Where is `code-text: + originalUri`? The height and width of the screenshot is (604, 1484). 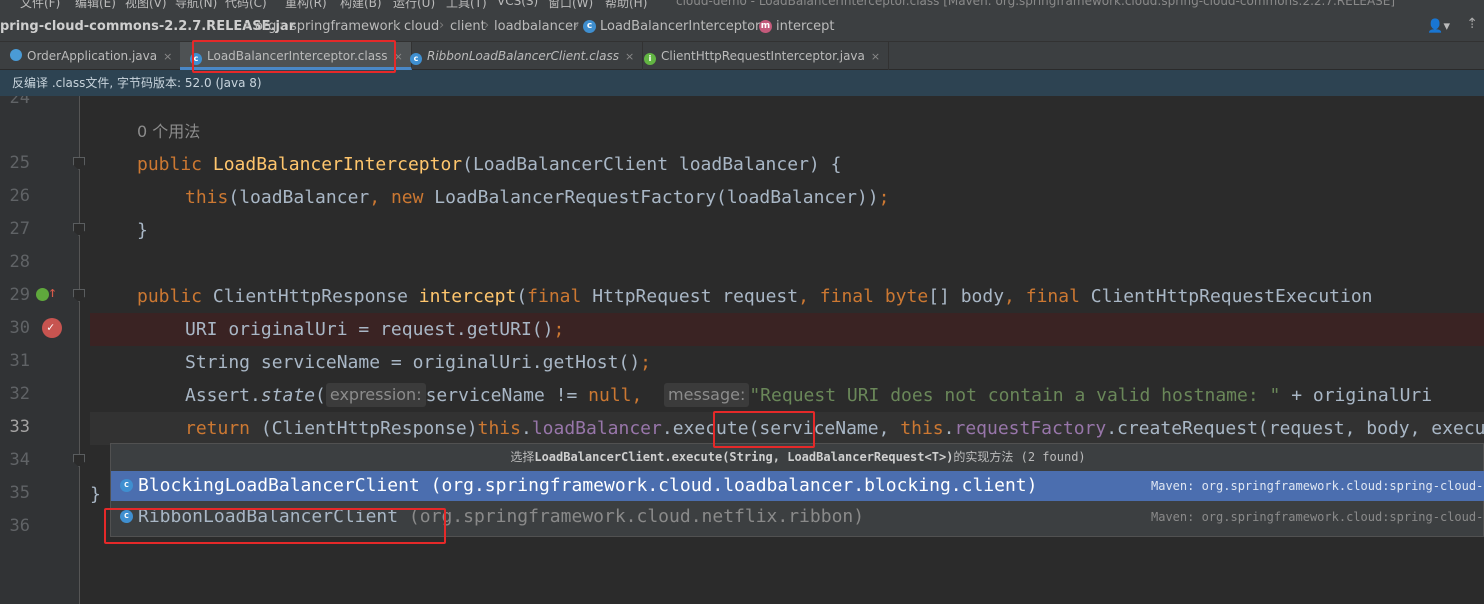
code-text: + originalUri is located at coordinates (1356, 395).